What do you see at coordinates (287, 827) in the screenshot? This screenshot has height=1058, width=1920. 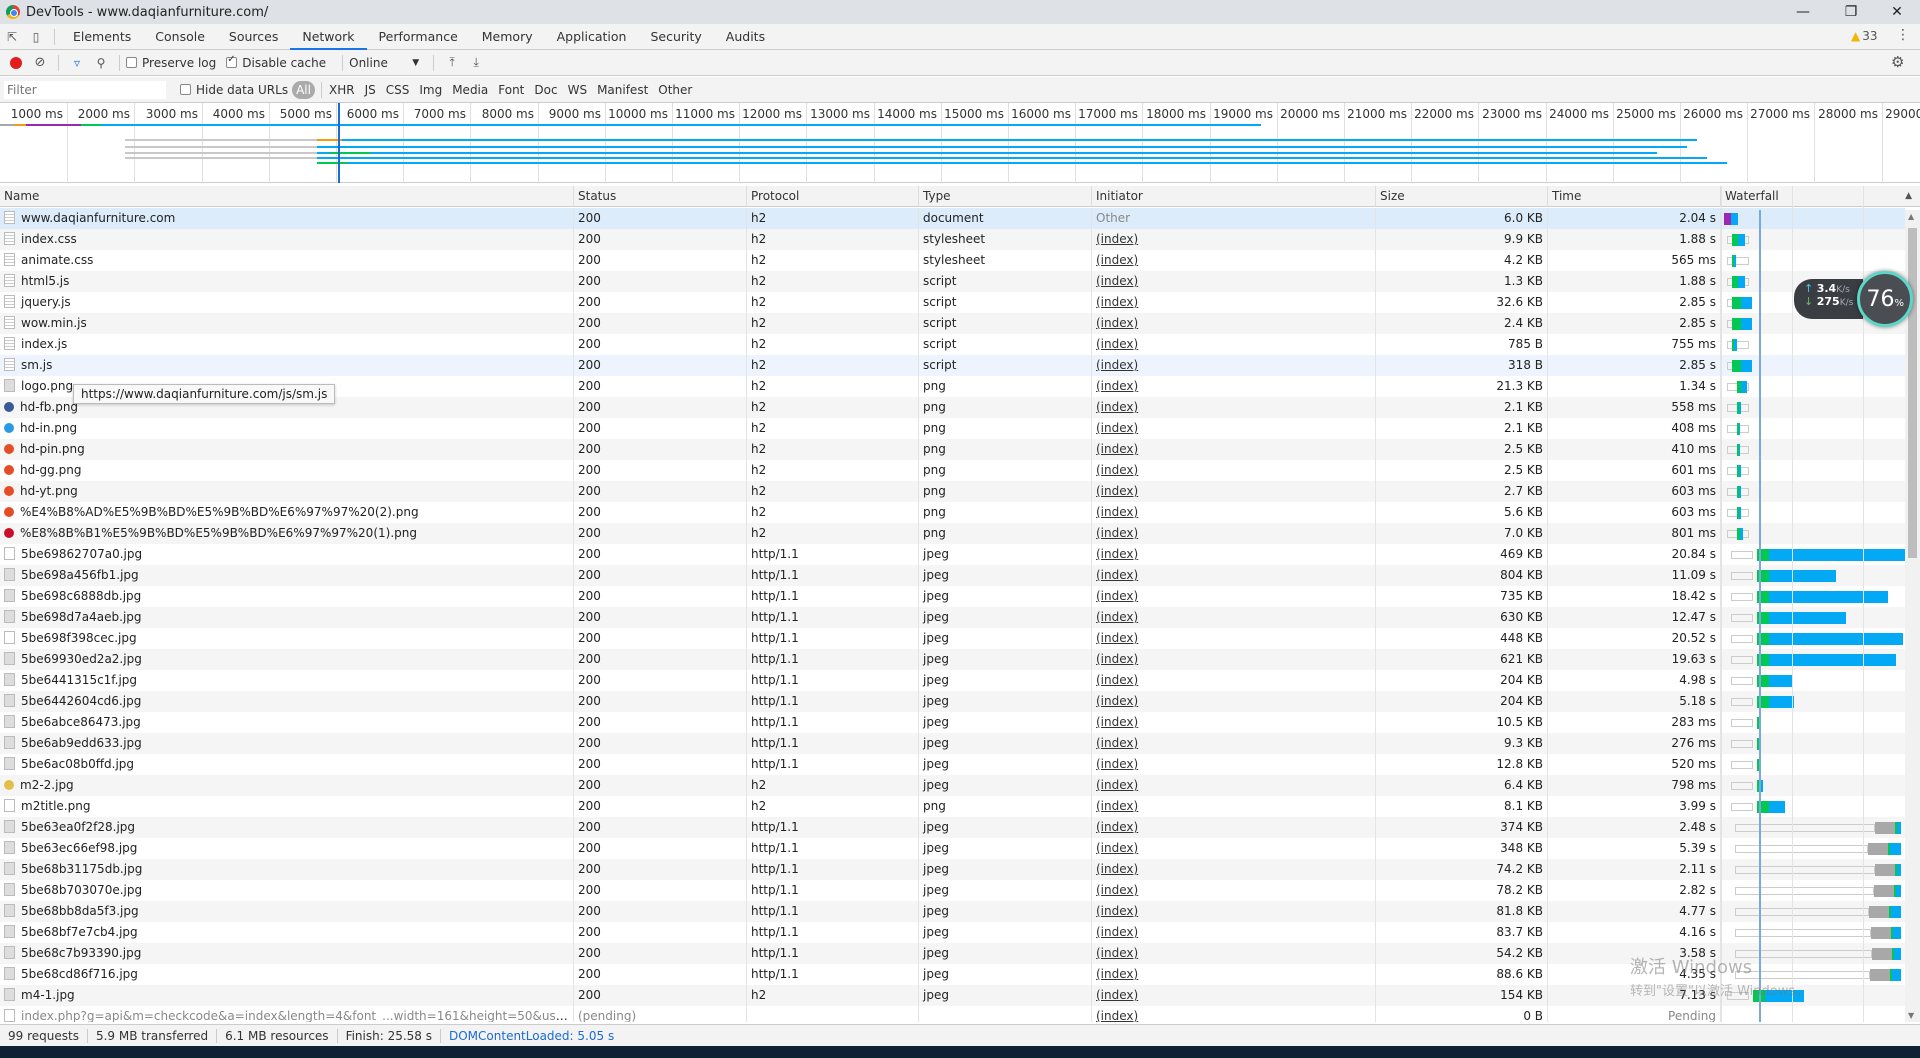 I see `cell-name: 5be63ea0f2f28.jpg` at bounding box center [287, 827].